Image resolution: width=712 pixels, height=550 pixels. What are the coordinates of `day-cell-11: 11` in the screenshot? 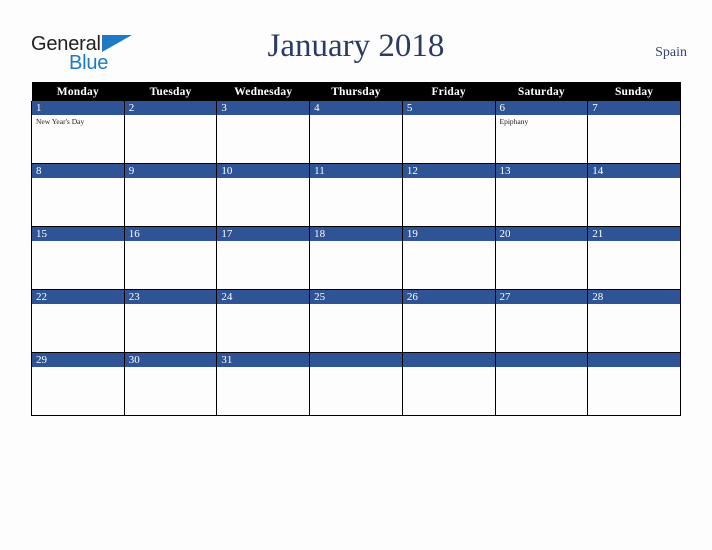 It's located at (356, 195).